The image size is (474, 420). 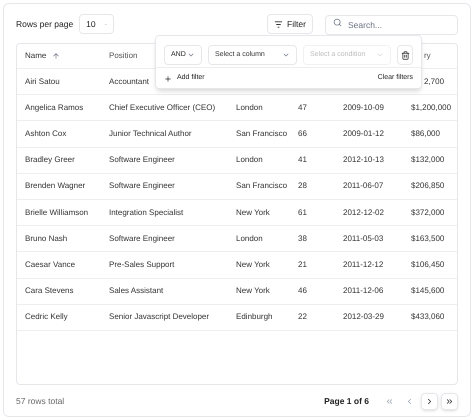 What do you see at coordinates (363, 159) in the screenshot?
I see `table-cell: 2012-10-13` at bounding box center [363, 159].